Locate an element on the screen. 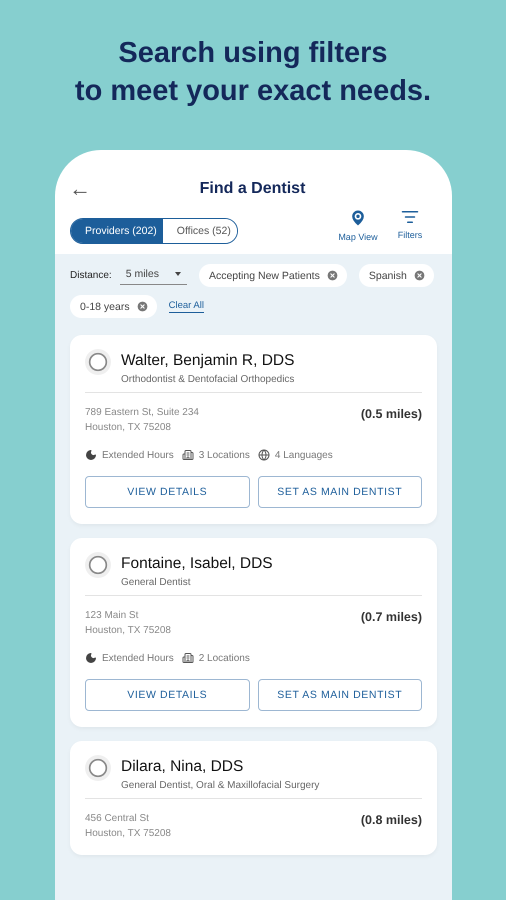 The image size is (506, 900). headline: to meet your exact needs. is located at coordinates (253, 91).